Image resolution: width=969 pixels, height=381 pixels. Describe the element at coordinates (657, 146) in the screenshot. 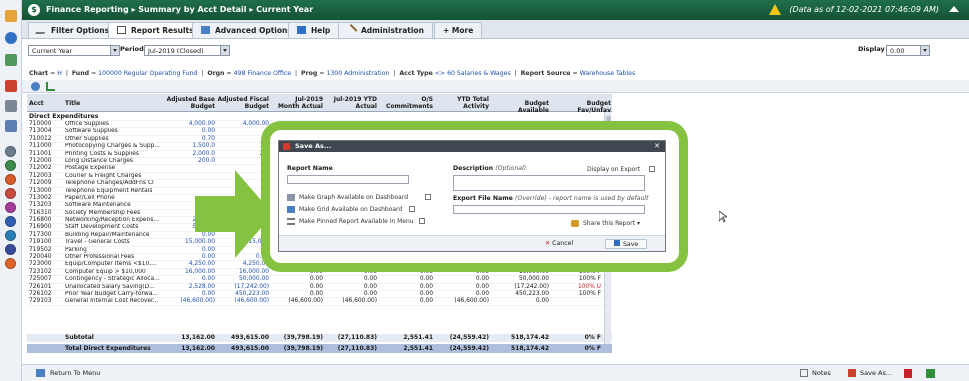

I see `close-icon: ✕` at that location.